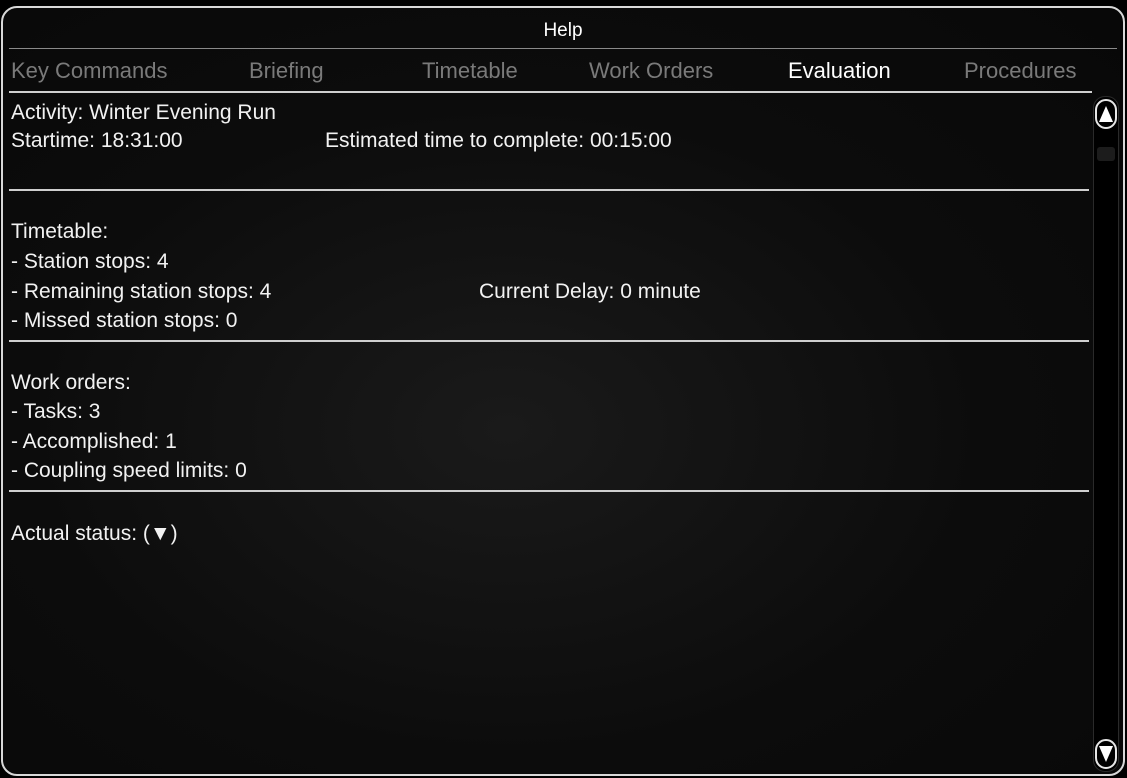 Image resolution: width=1127 pixels, height=778 pixels. Describe the element at coordinates (286, 71) in the screenshot. I see `tab-briefing: Briefing` at that location.